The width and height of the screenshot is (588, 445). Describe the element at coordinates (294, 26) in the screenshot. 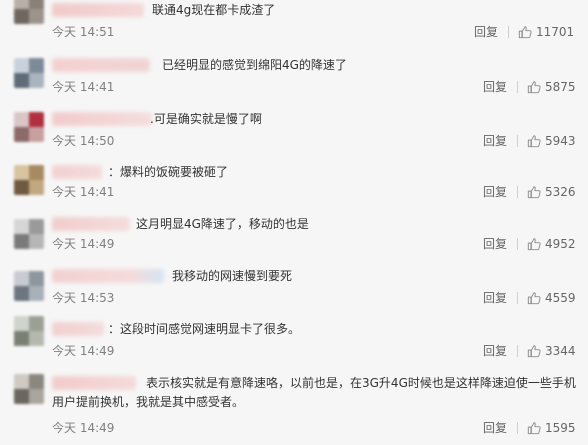

I see `comment-item: 联通4g现在都卡成渣了 今天 14:51 回复 11701` at that location.